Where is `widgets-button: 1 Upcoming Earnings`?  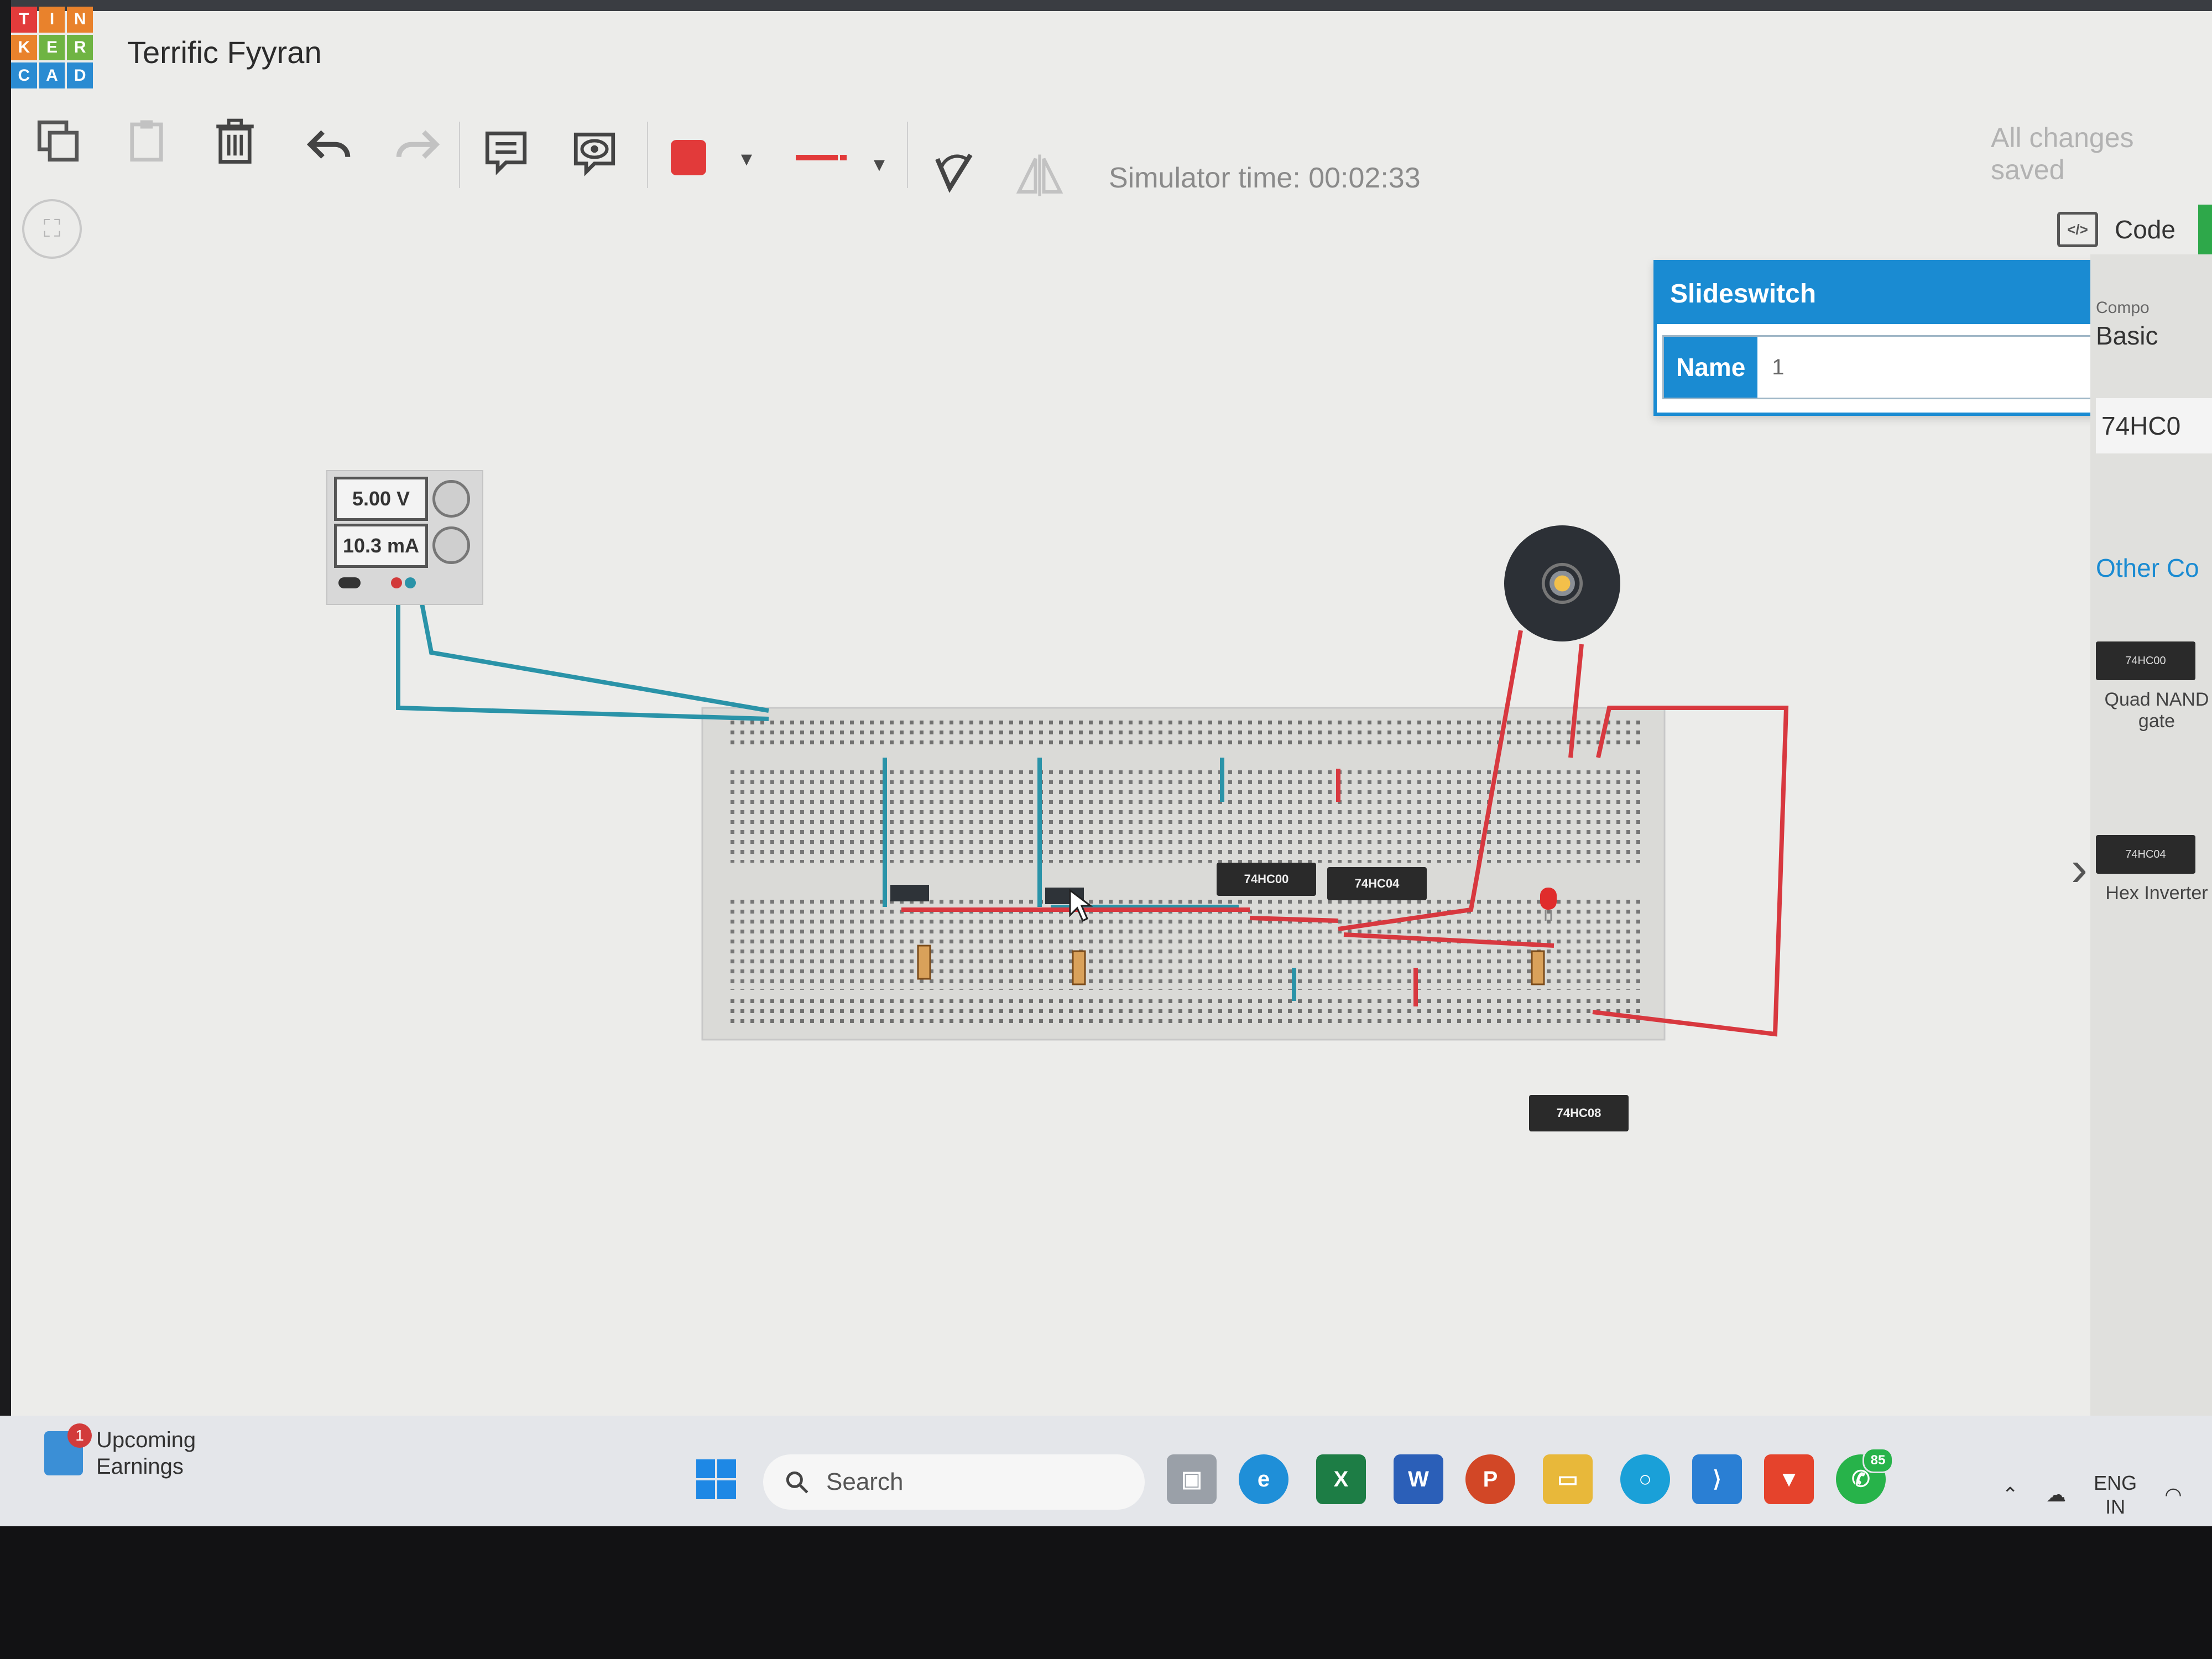 widgets-button: 1 Upcoming Earnings is located at coordinates (120, 1451).